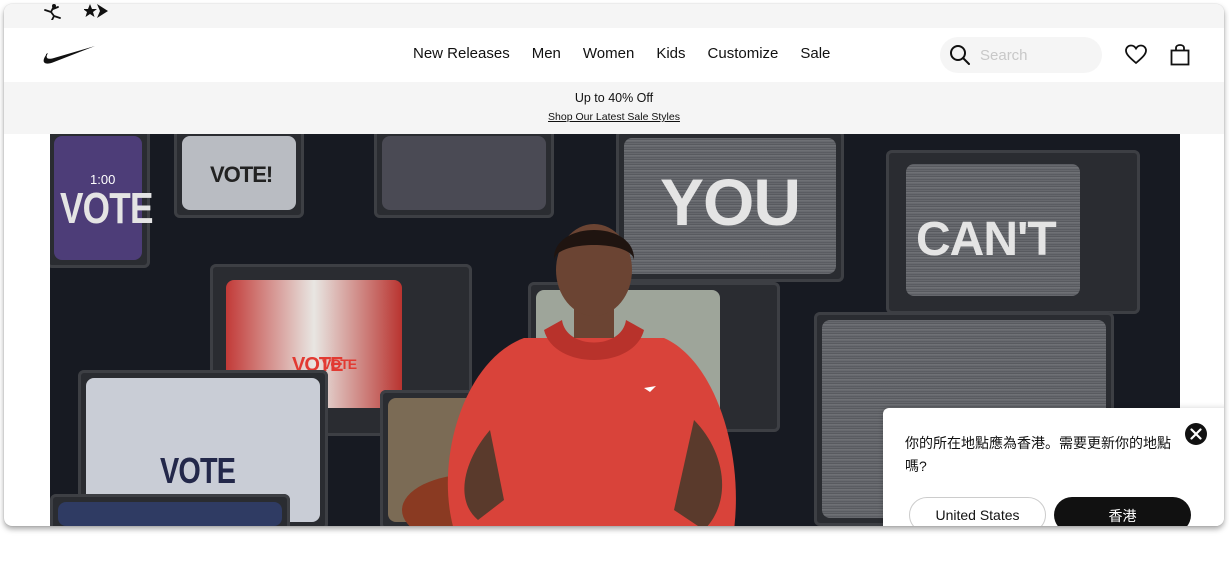 The image size is (1229, 562). What do you see at coordinates (53, 12) in the screenshot?
I see `jordan-jumpman-icon` at bounding box center [53, 12].